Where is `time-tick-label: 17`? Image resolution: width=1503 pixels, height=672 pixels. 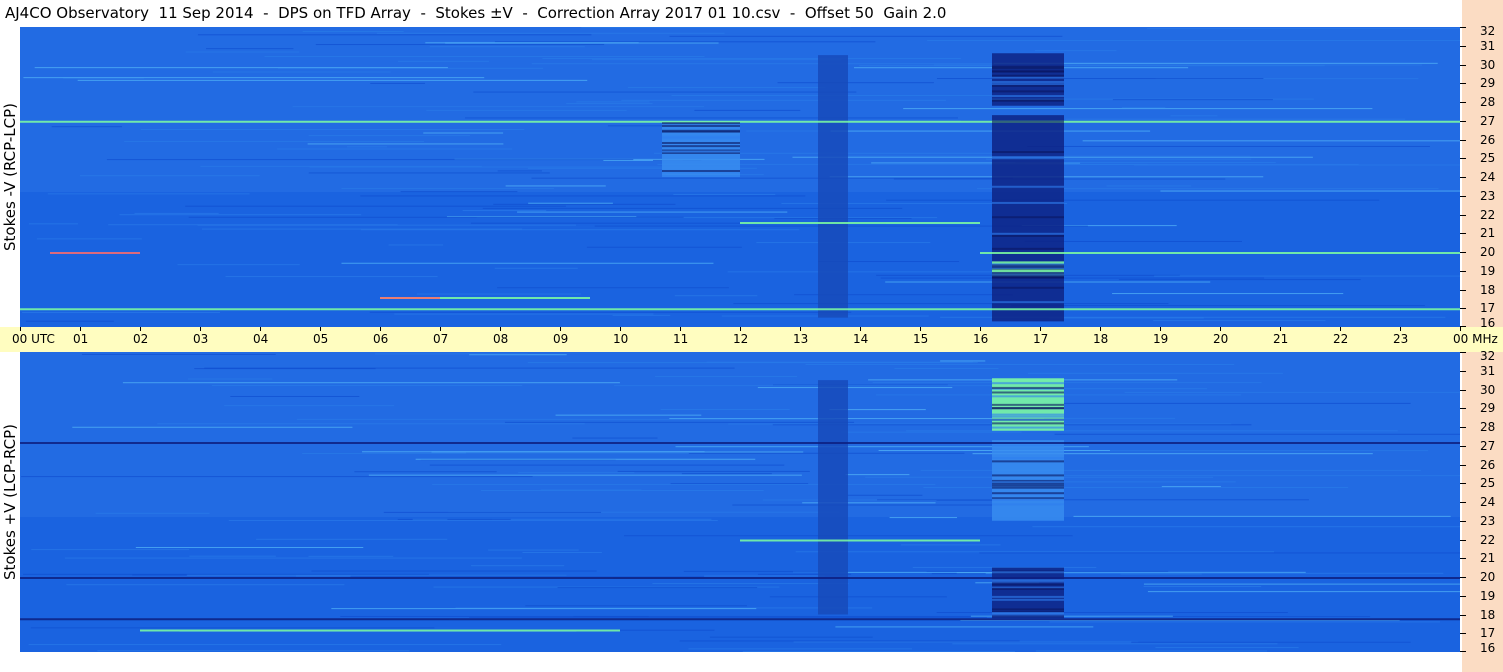
time-tick-label: 17 is located at coordinates (1041, 339).